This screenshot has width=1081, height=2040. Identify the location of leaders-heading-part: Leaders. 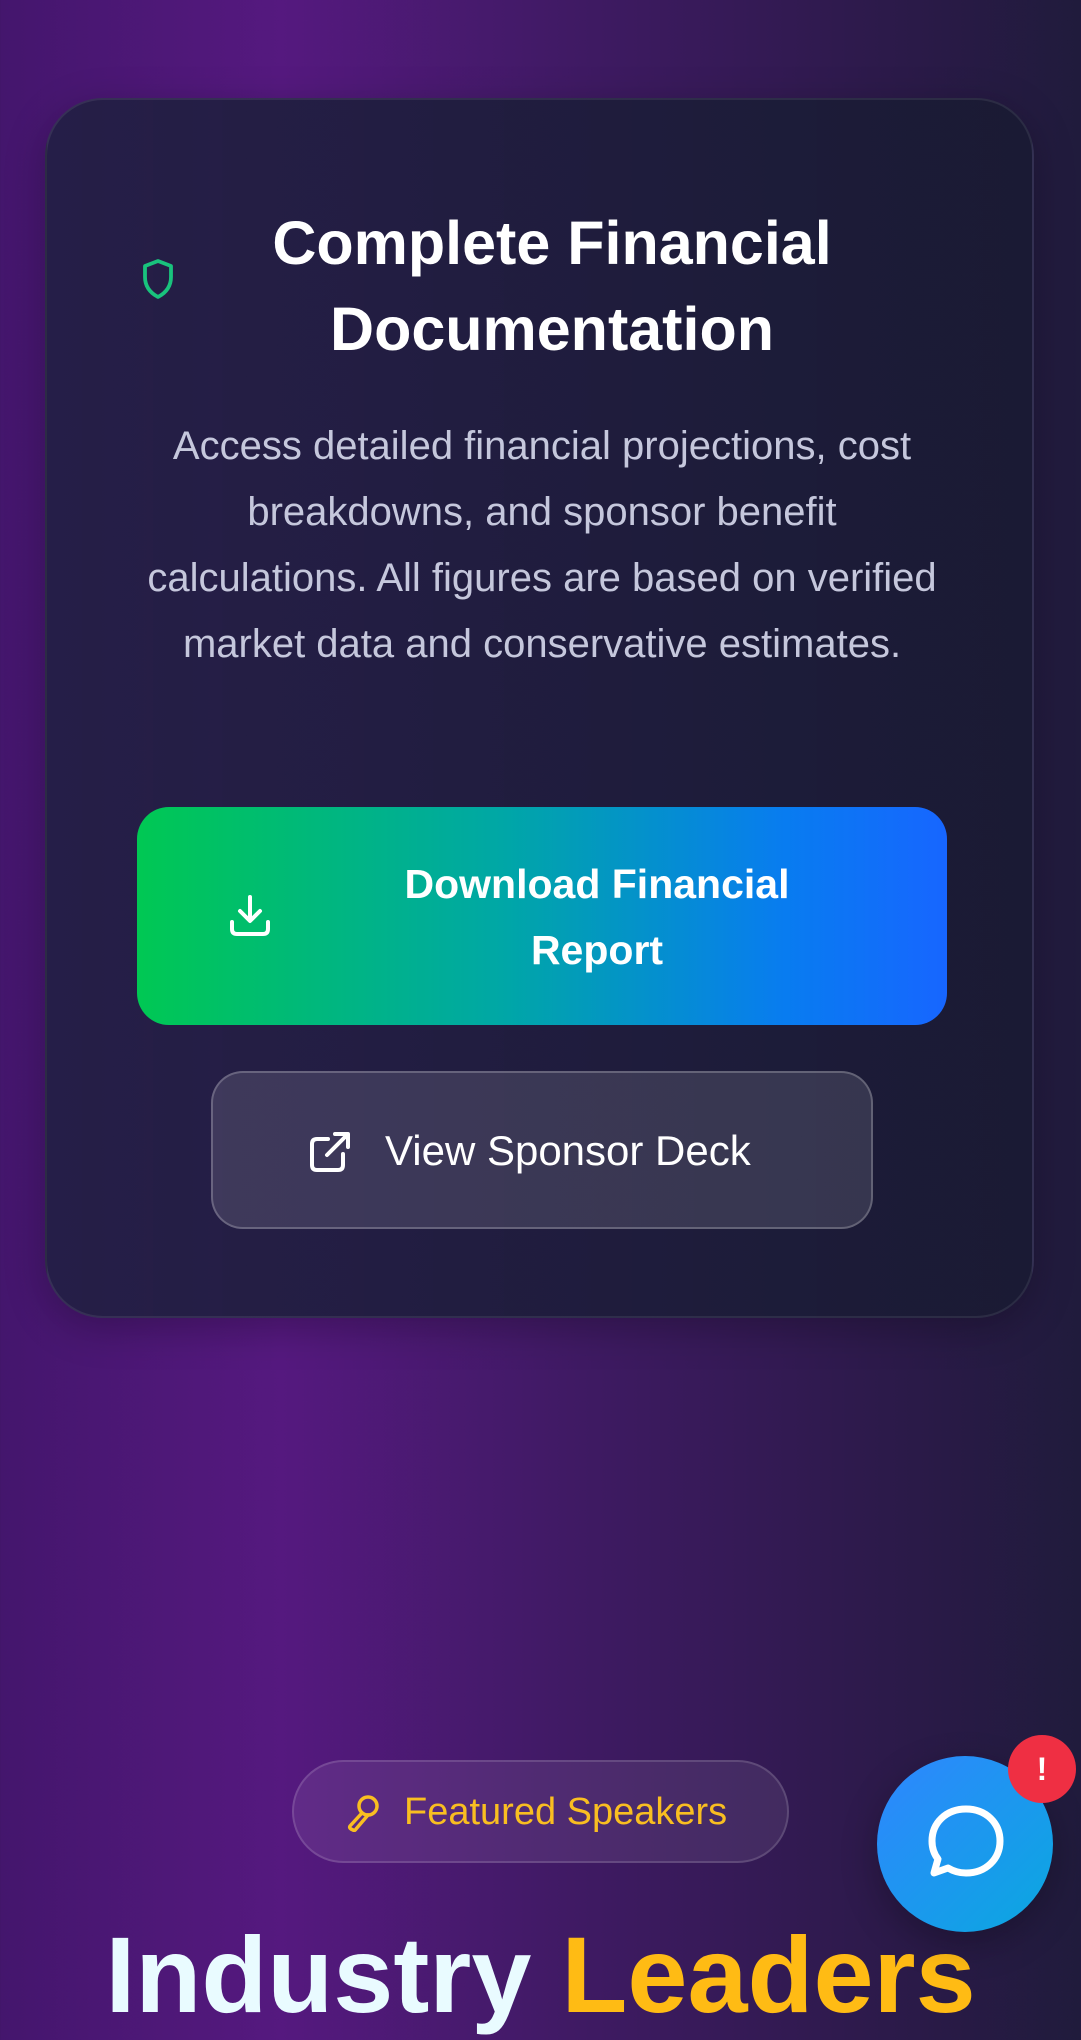
(768, 1974).